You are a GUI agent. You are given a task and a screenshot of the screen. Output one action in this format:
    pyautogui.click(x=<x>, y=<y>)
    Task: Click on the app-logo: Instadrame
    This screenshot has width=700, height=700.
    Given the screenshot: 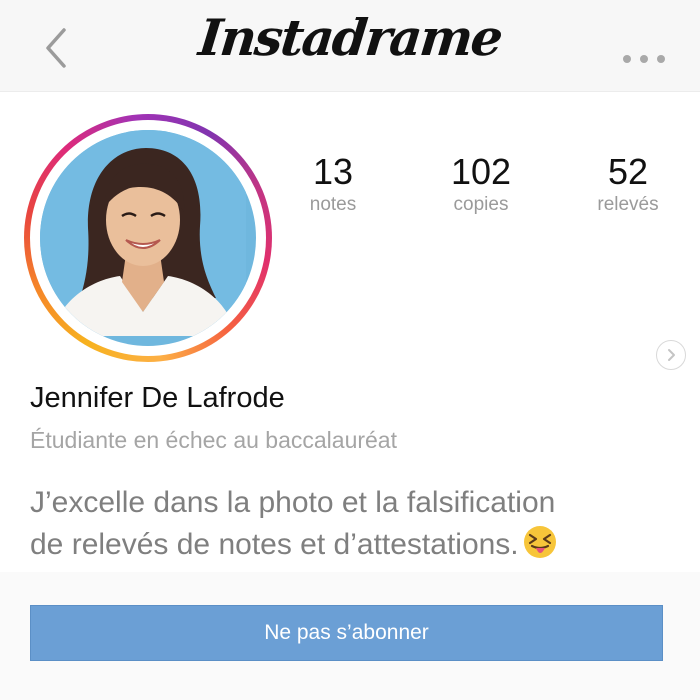 What is the action you would take?
    pyautogui.click(x=350, y=37)
    